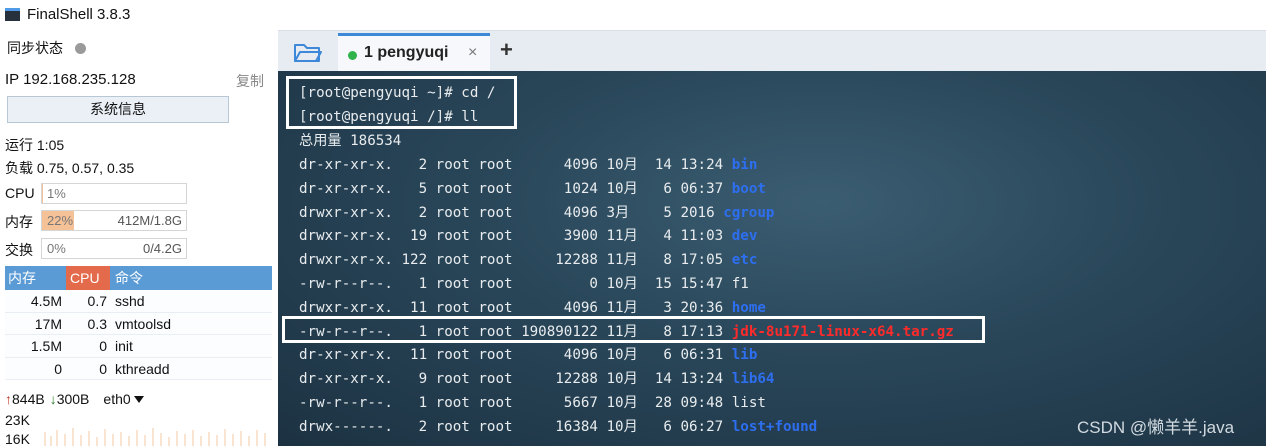  I want to click on upload-arrow-icon: ↑, so click(8, 399).